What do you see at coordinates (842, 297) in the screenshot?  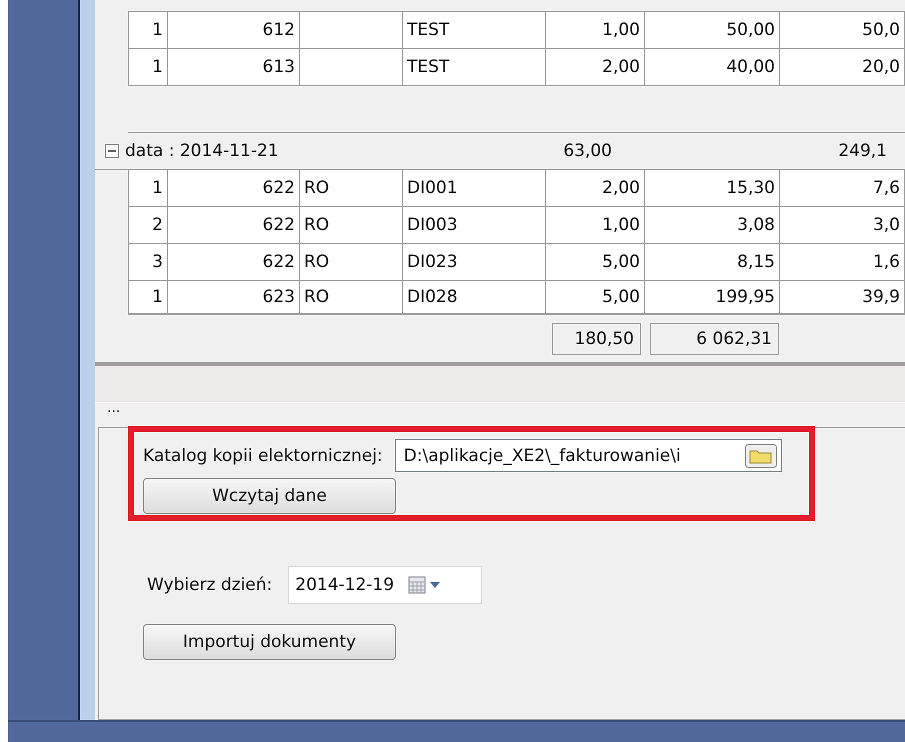 I see `table-cell: 39,9` at bounding box center [842, 297].